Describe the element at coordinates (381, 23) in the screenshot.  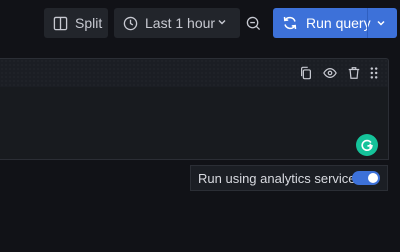
I see `run-options-chevron-icon` at that location.